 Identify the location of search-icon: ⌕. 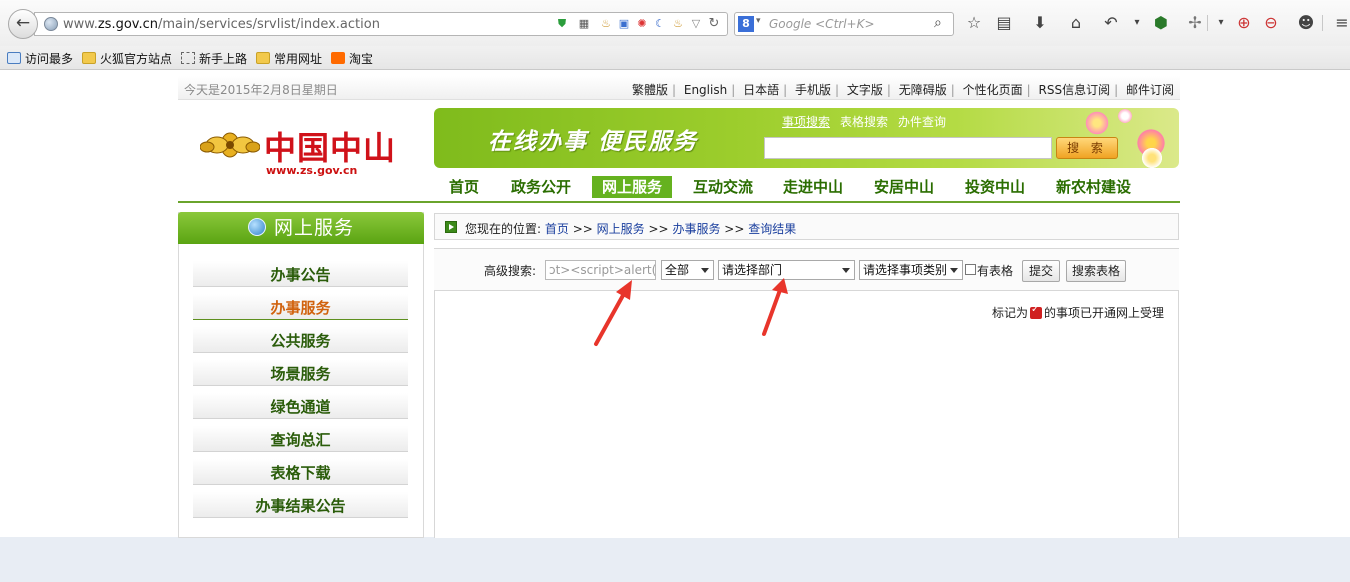
(938, 23).